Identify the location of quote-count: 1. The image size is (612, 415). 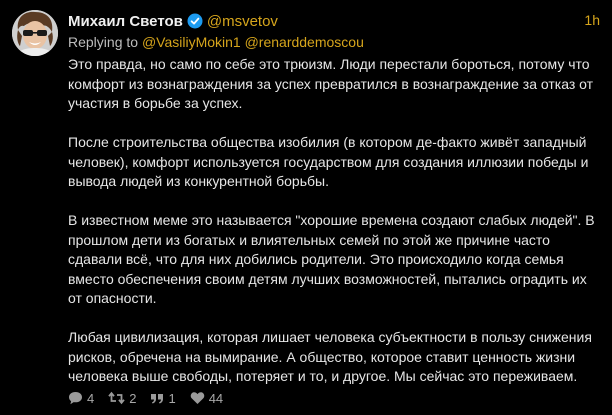
(172, 398).